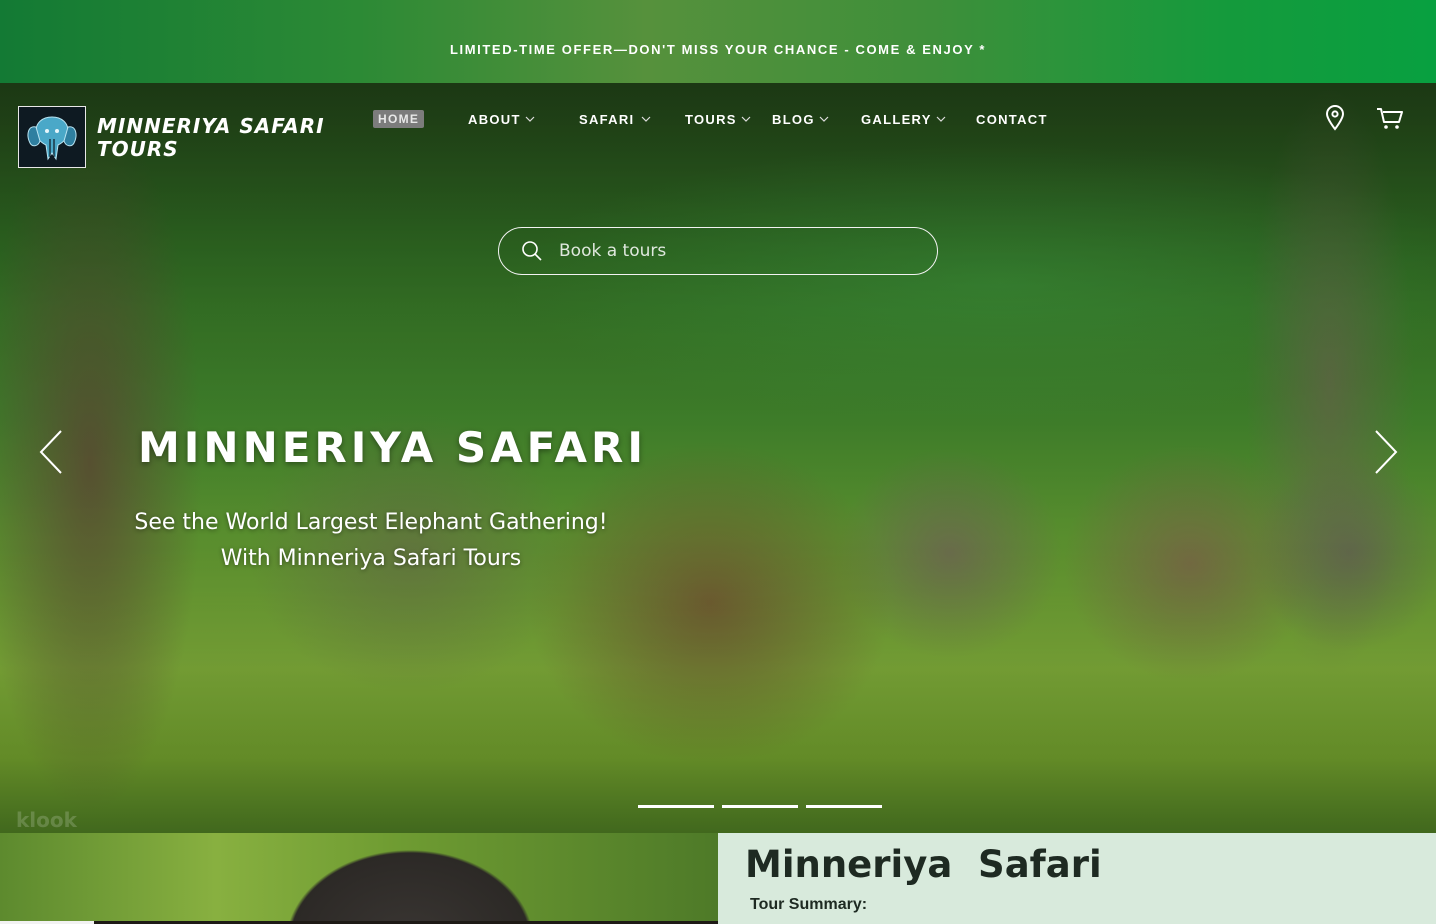 This screenshot has height=924, width=1436. Describe the element at coordinates (138, 149) in the screenshot. I see `brand-line-2: TOURS` at that location.